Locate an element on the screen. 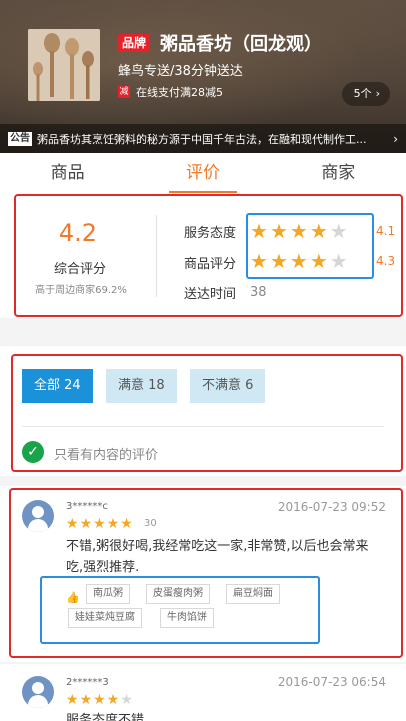 The height and width of the screenshot is (721, 406). delivery-info: 蜂鸟专送/38分钟送达 is located at coordinates (180, 71).